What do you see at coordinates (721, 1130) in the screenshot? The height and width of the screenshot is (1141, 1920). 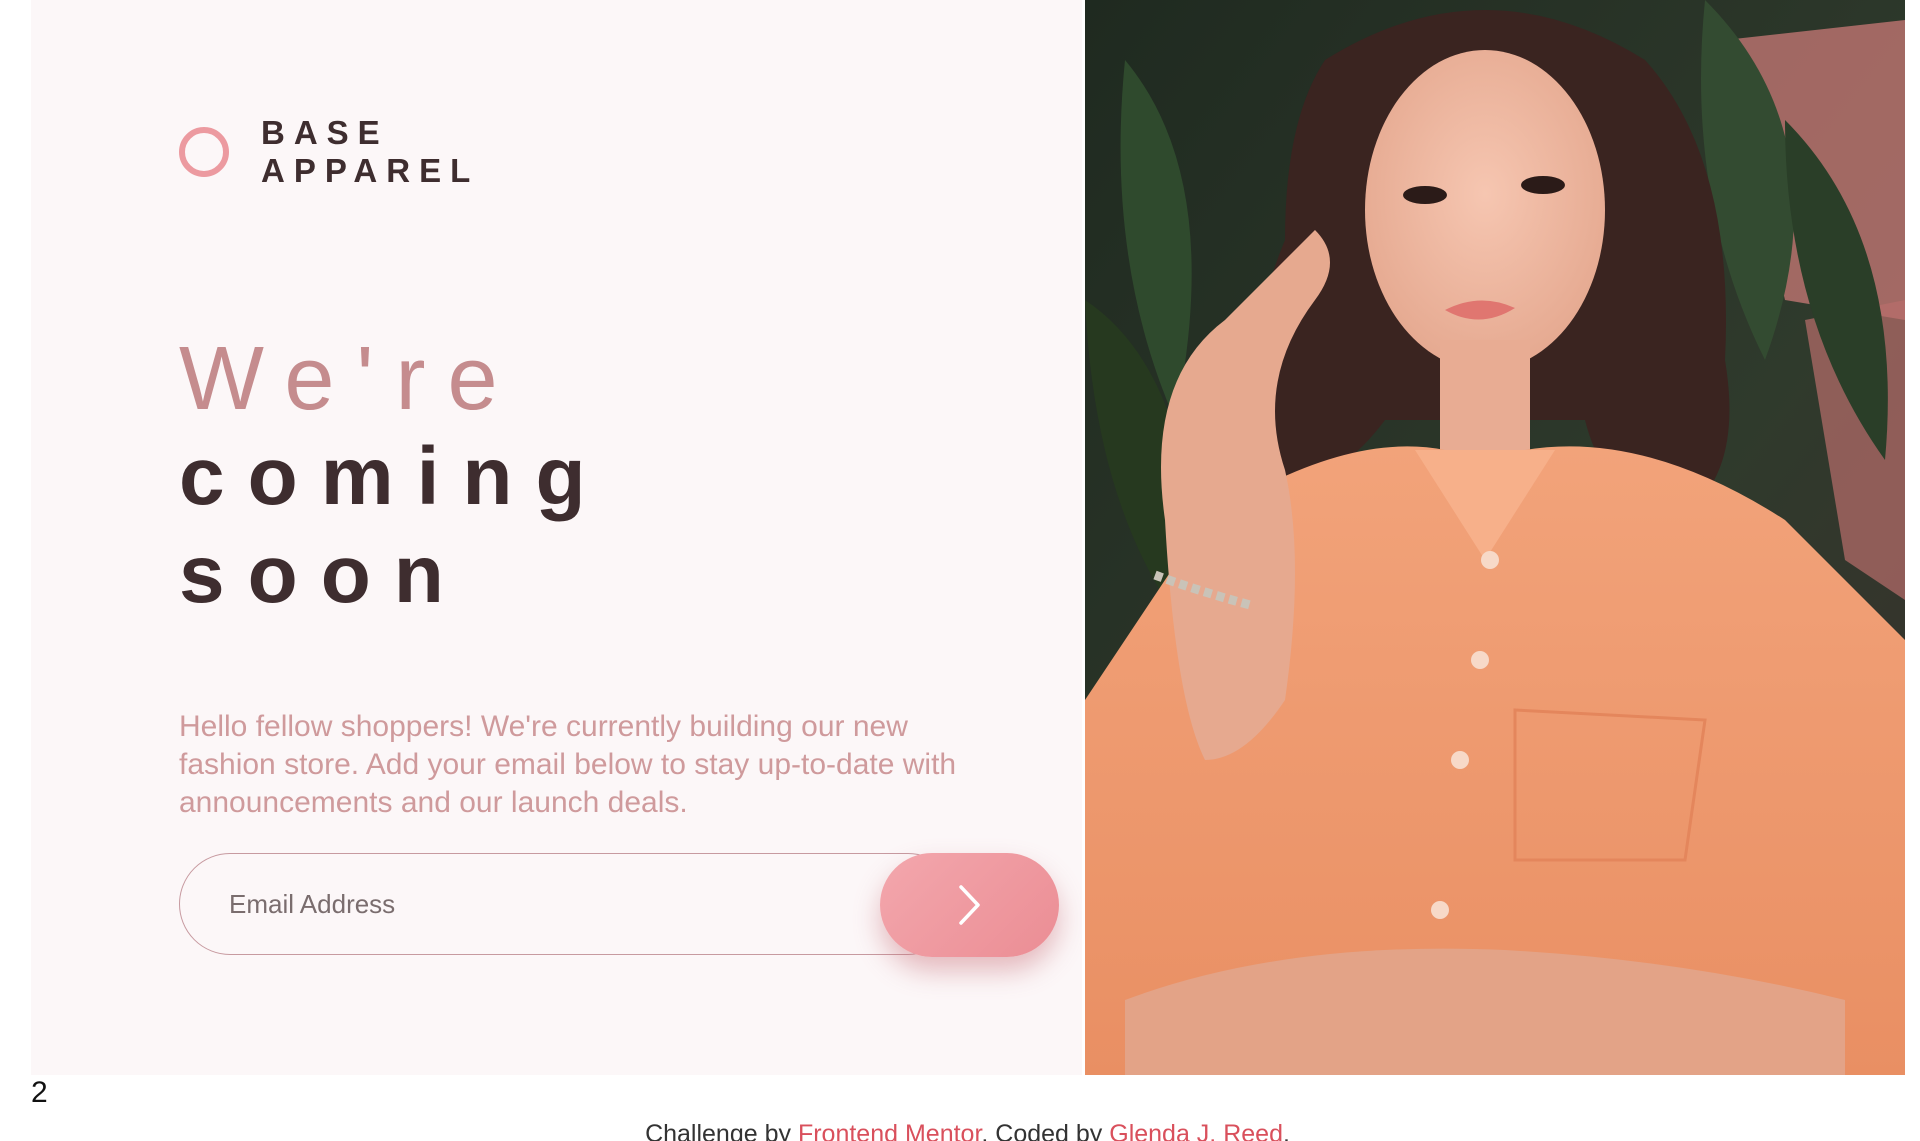 I see `attribution-prefix: Challenge by` at bounding box center [721, 1130].